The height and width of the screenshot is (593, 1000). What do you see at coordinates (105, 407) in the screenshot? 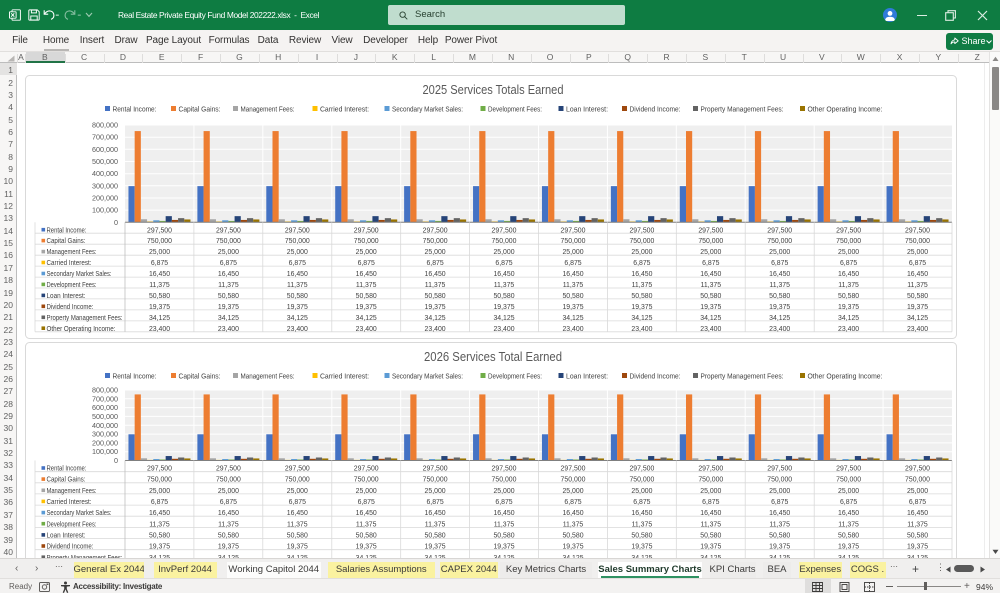
I see `svg-text: 600,000` at bounding box center [105, 407].